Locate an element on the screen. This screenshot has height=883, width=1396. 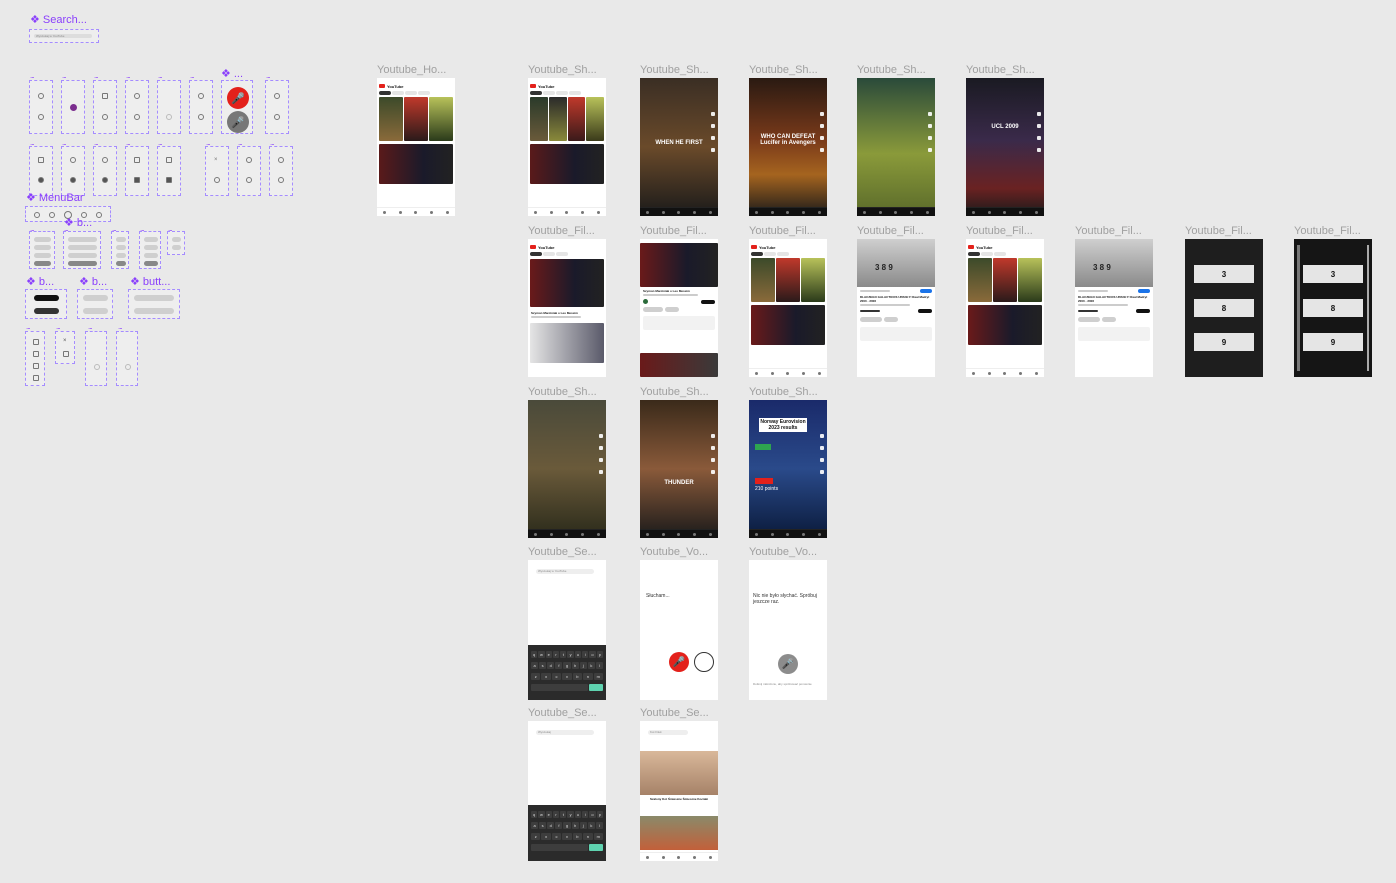
frame-youtube-film-fullscreen: 3 8 9 is located at coordinates (1224, 308).